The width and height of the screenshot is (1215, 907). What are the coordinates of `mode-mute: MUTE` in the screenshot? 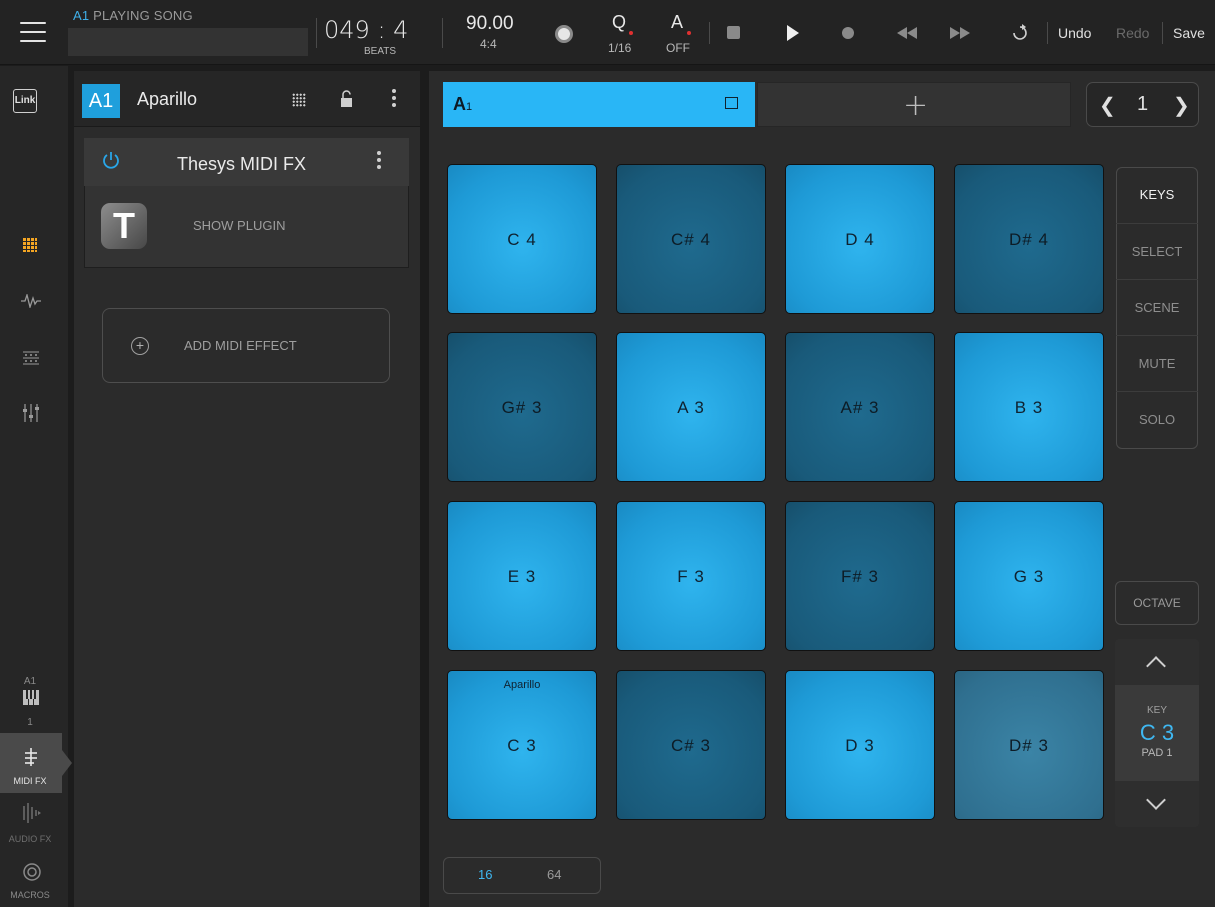 It's located at (1157, 363).